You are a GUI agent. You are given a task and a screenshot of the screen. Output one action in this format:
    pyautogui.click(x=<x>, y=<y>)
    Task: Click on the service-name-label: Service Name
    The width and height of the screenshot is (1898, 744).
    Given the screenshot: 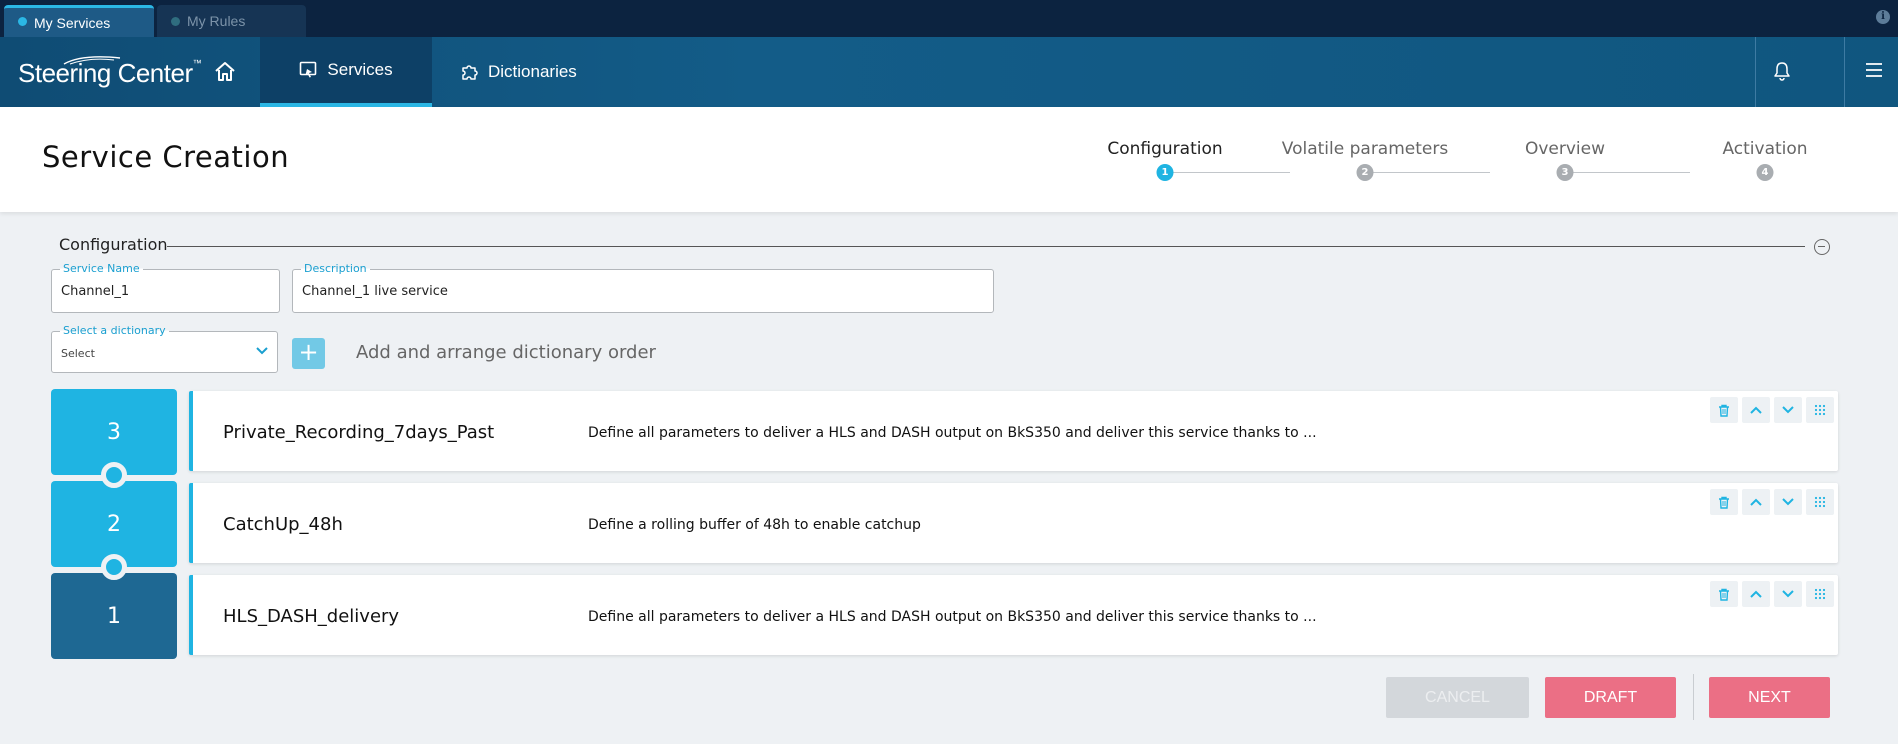 What is the action you would take?
    pyautogui.click(x=101, y=268)
    